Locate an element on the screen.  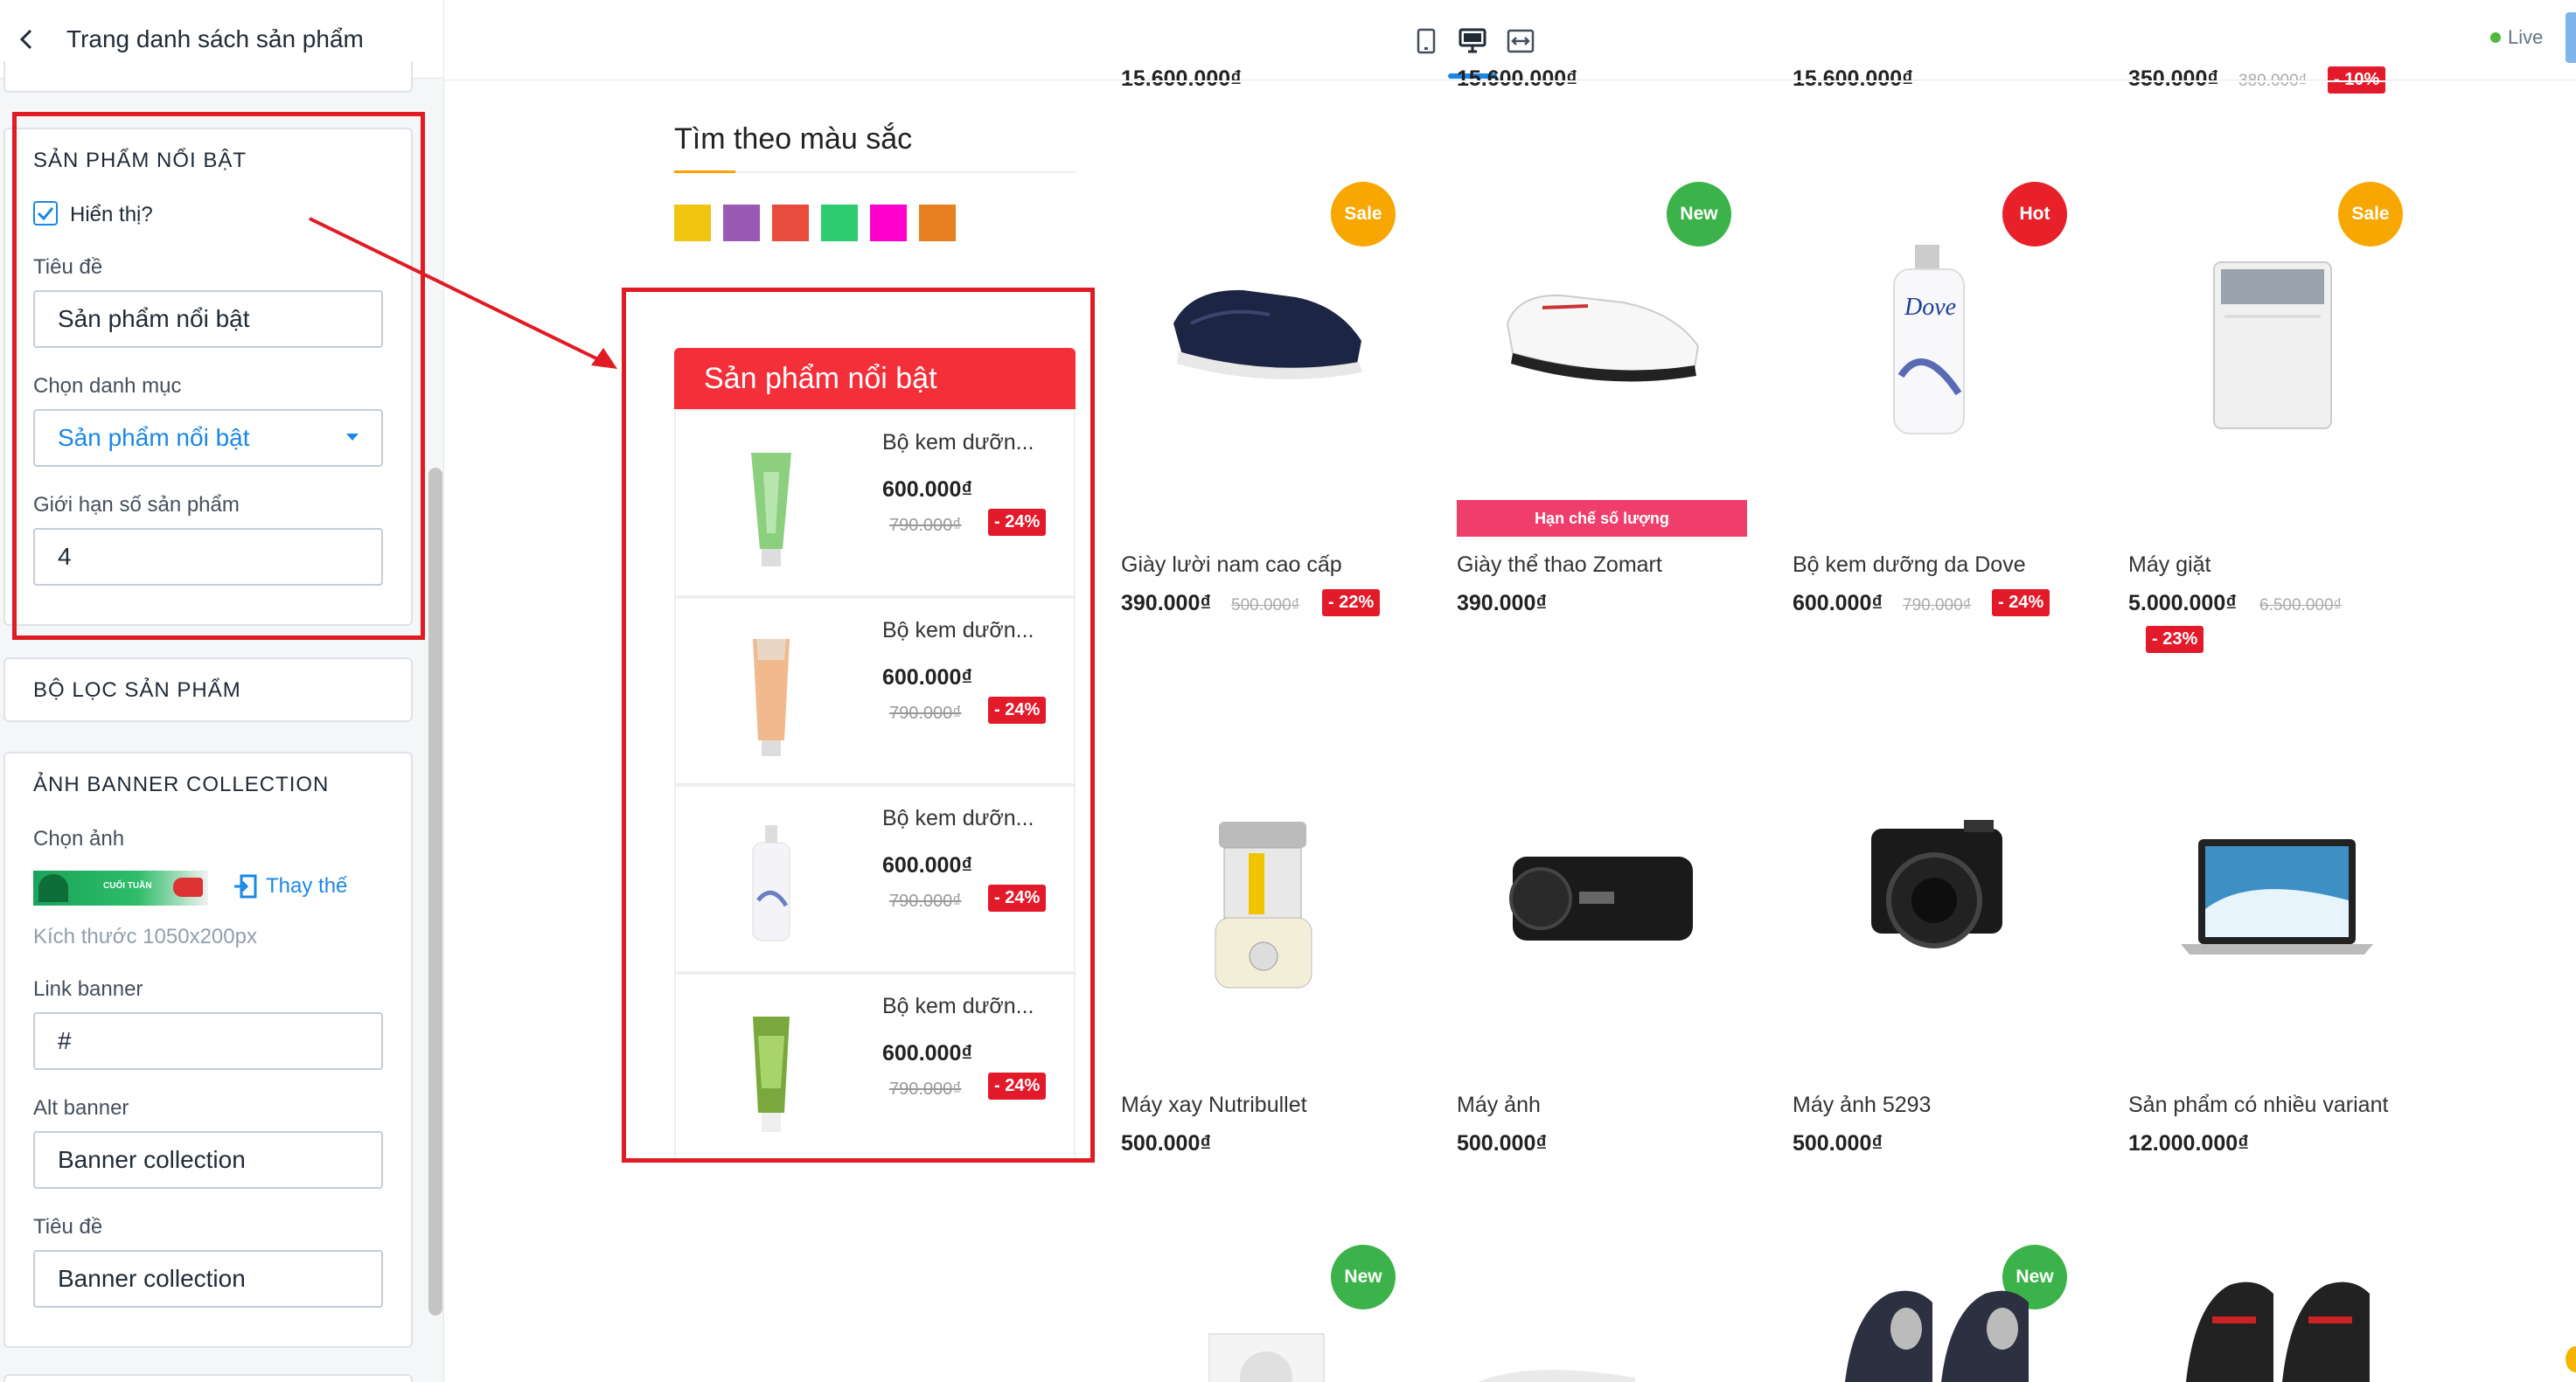
product-name: Sản phẩm có nhiều variant is located at coordinates (2258, 1105).